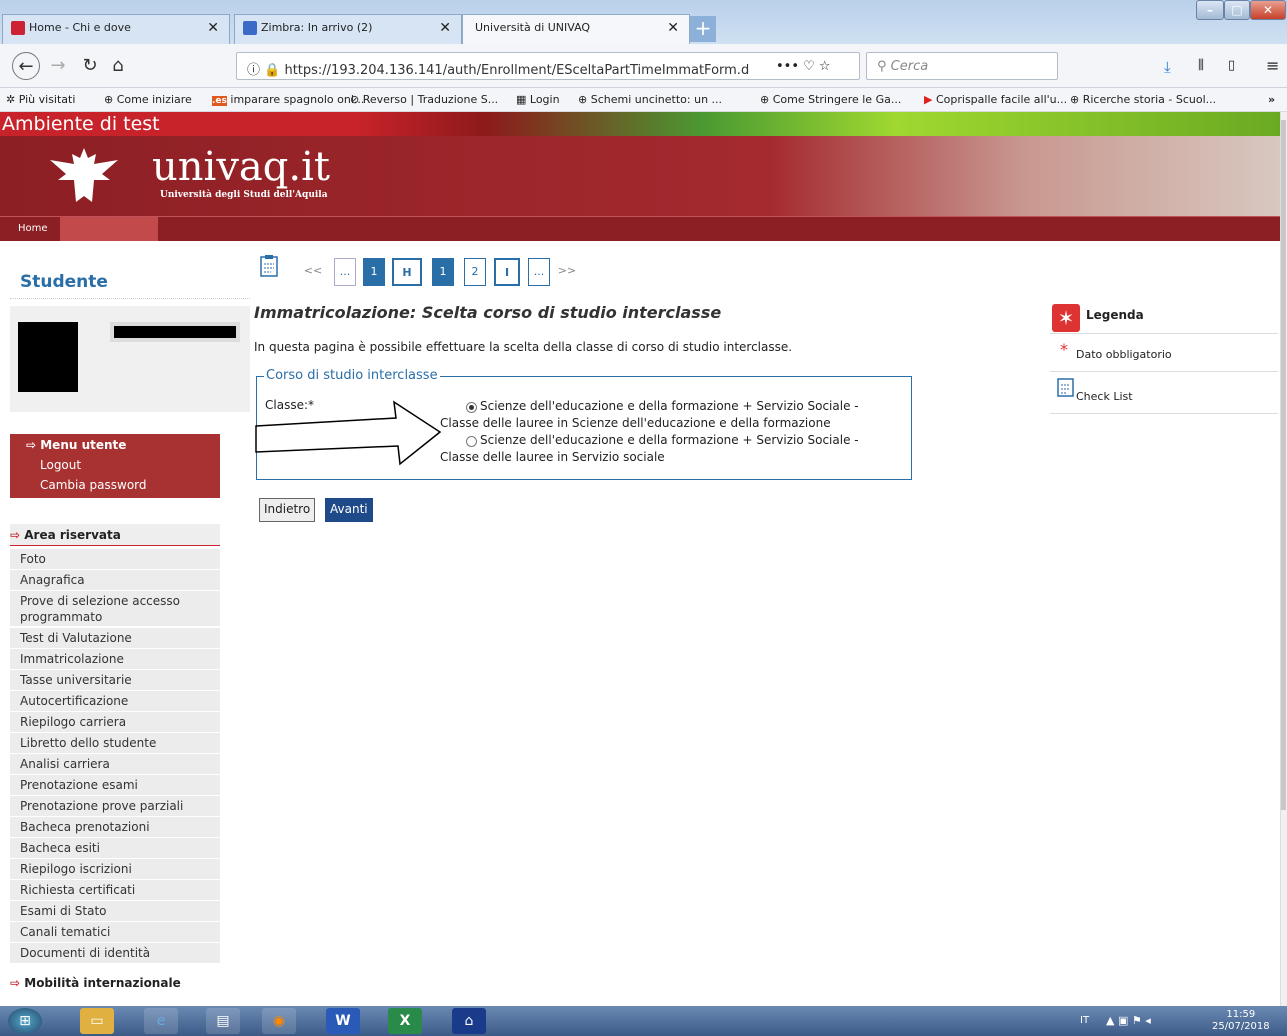 This screenshot has width=1287, height=1036. What do you see at coordinates (175, 332) in the screenshot?
I see `redacted-name` at bounding box center [175, 332].